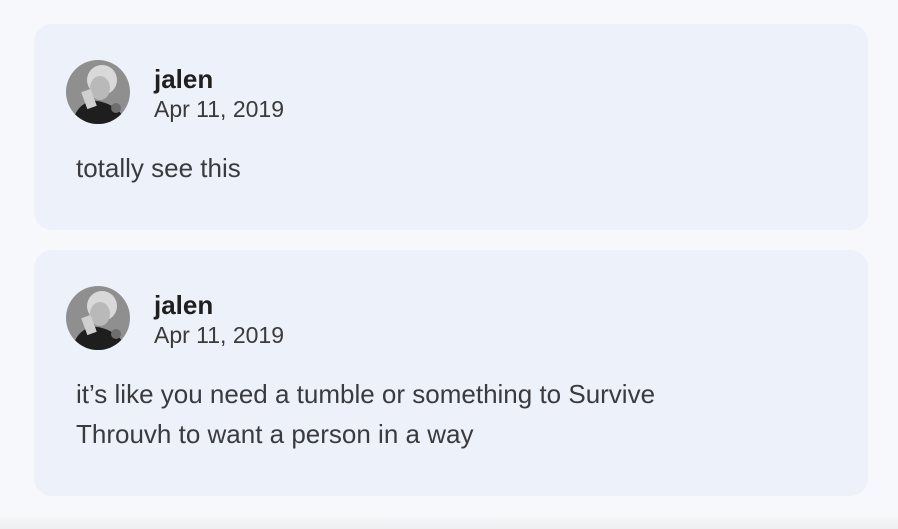  Describe the element at coordinates (158, 168) in the screenshot. I see `comment-text: totally see this` at that location.